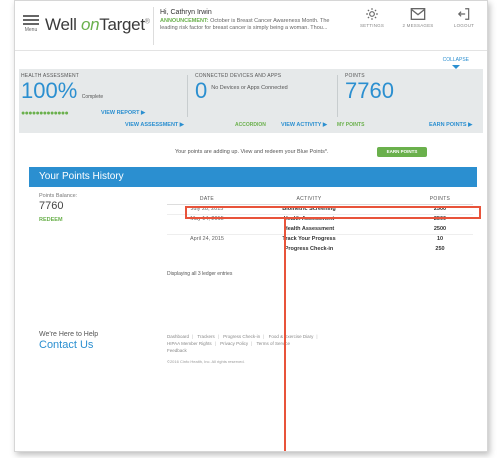 The width and height of the screenshot is (500, 458). Describe the element at coordinates (440, 239) in the screenshot. I see `row-points: 10` at that location.